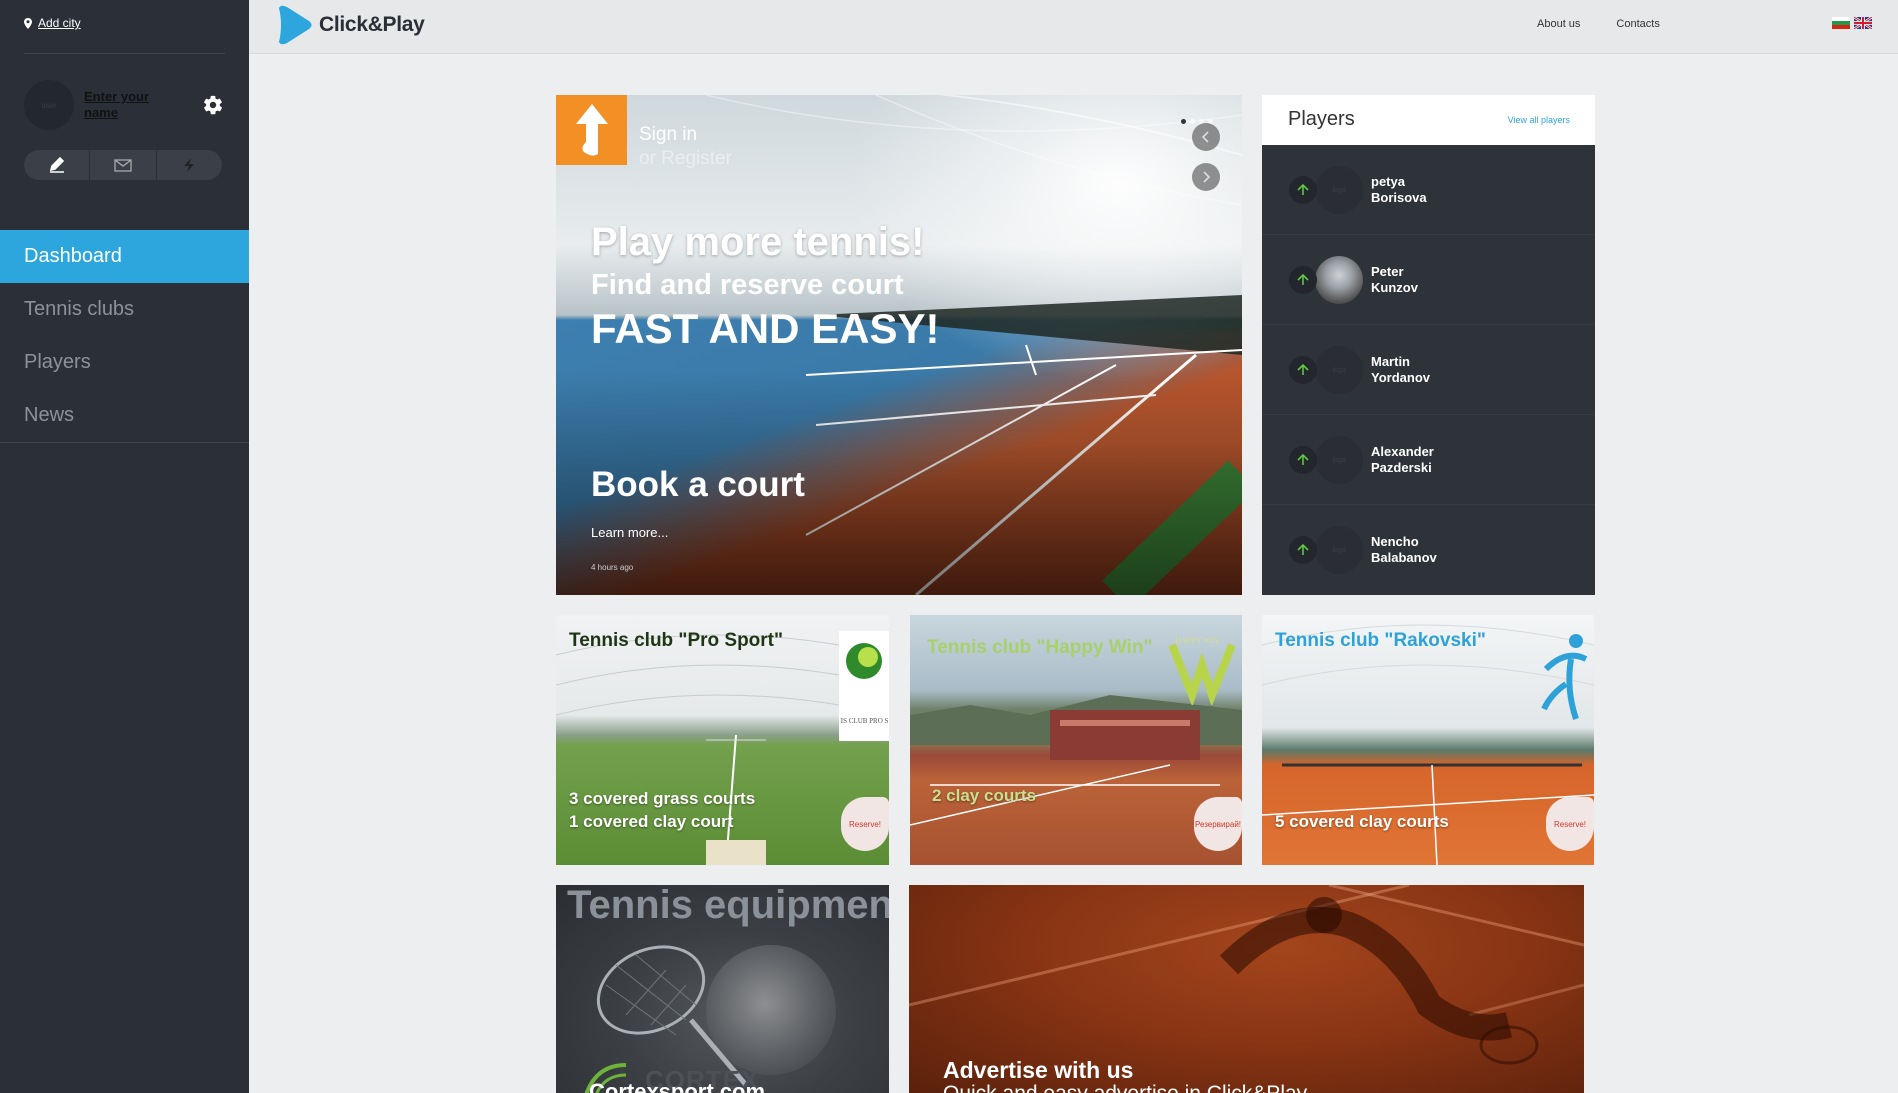 Image resolution: width=1898 pixels, height=1093 pixels. What do you see at coordinates (49, 105) in the screenshot?
I see `avatar: user` at bounding box center [49, 105].